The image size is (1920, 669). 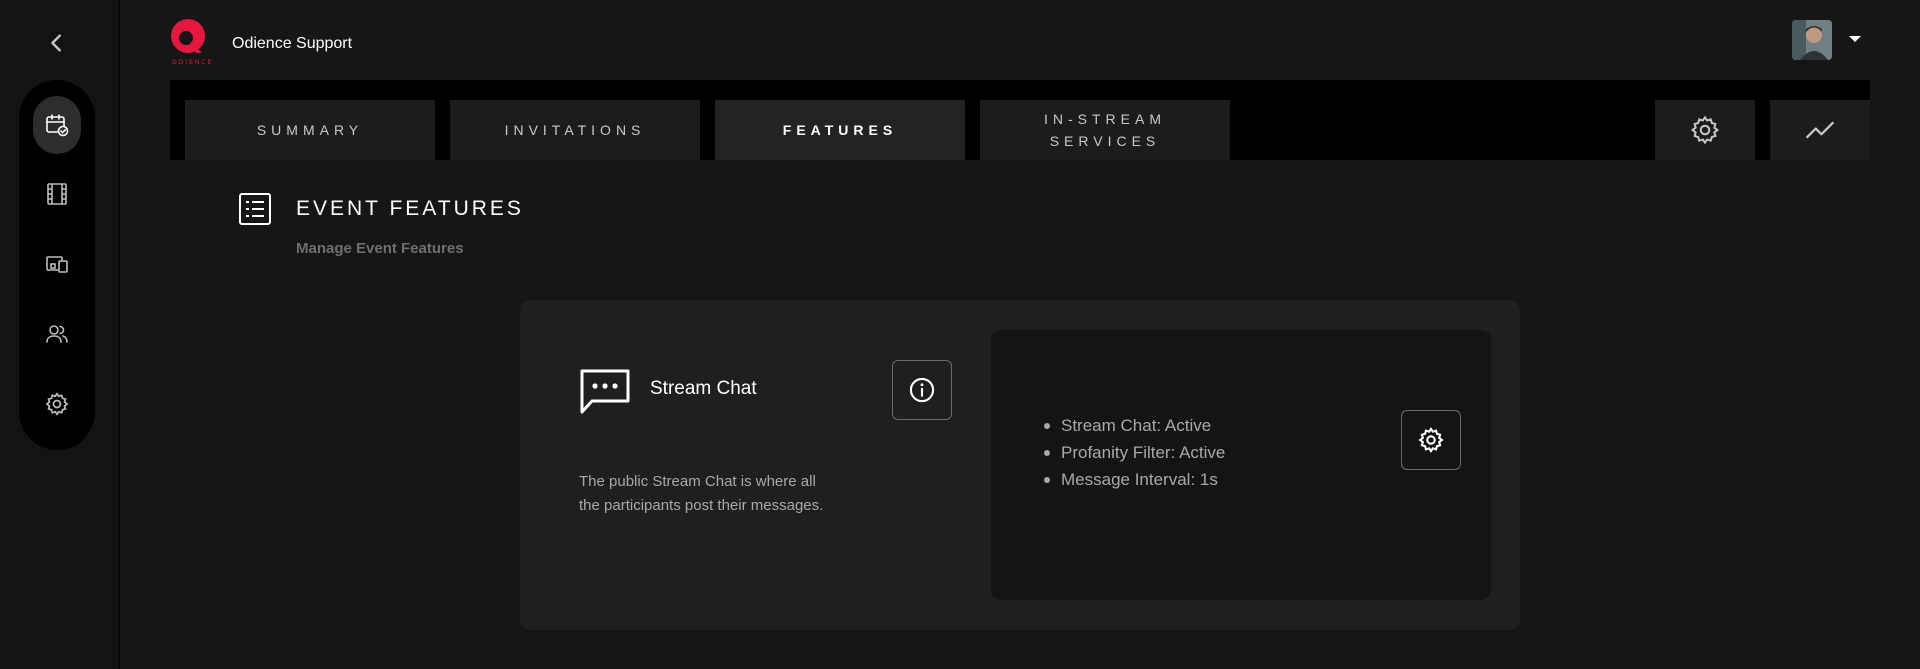 I want to click on info-icon, so click(x=922, y=390).